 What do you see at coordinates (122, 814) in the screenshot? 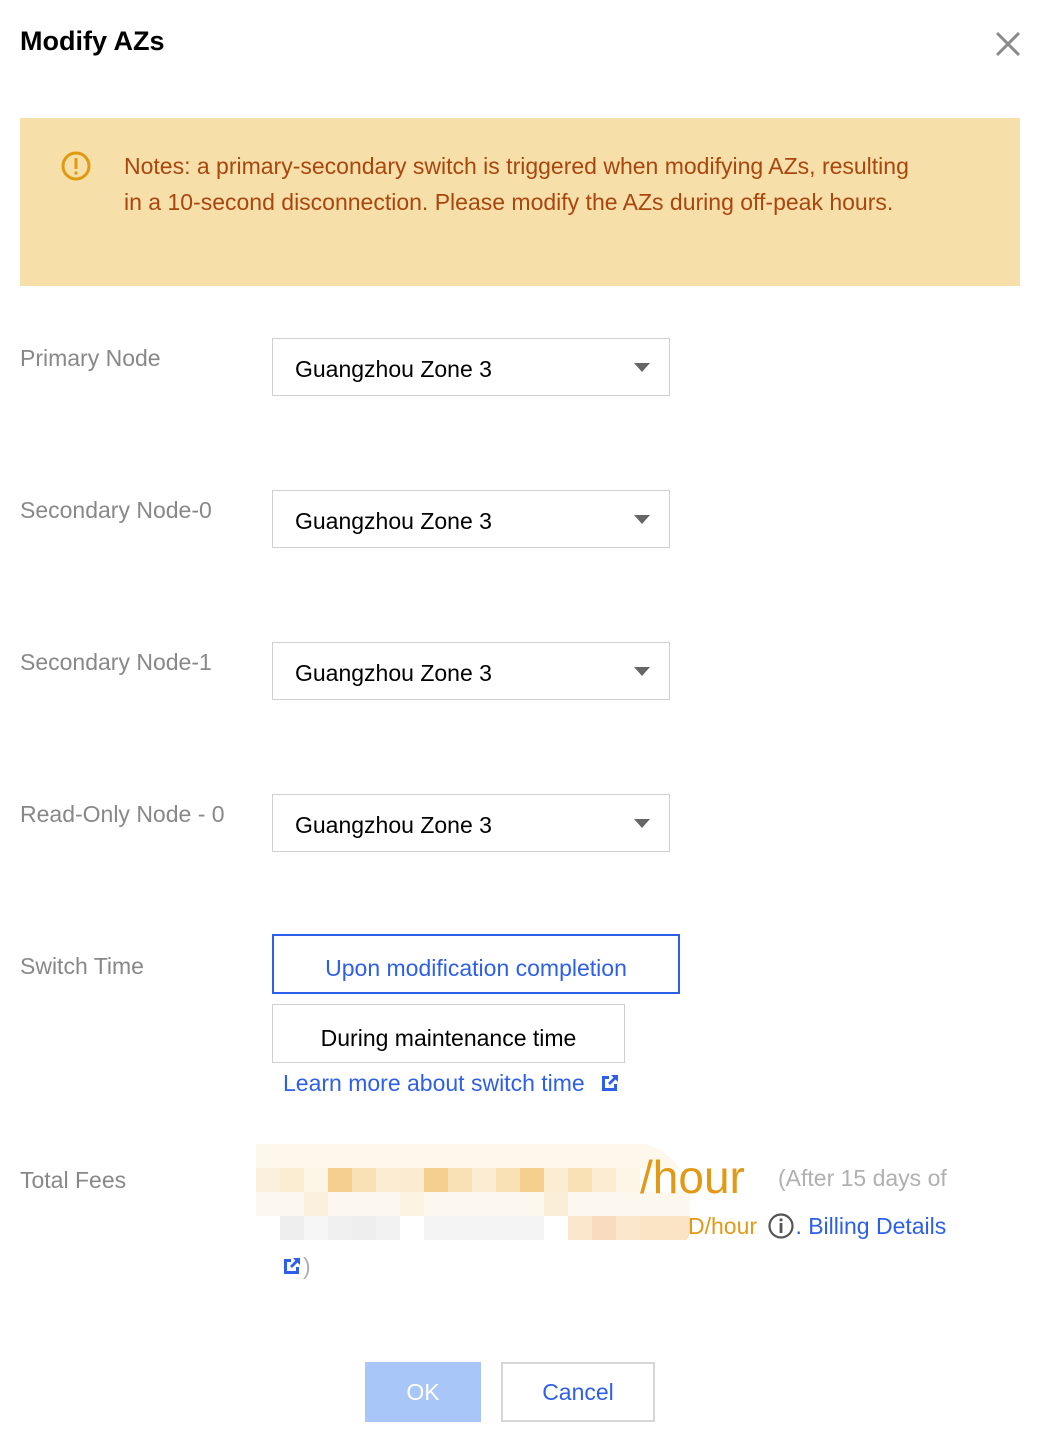
I see `read-only-node-0-label: Read-Only Node - 0` at bounding box center [122, 814].